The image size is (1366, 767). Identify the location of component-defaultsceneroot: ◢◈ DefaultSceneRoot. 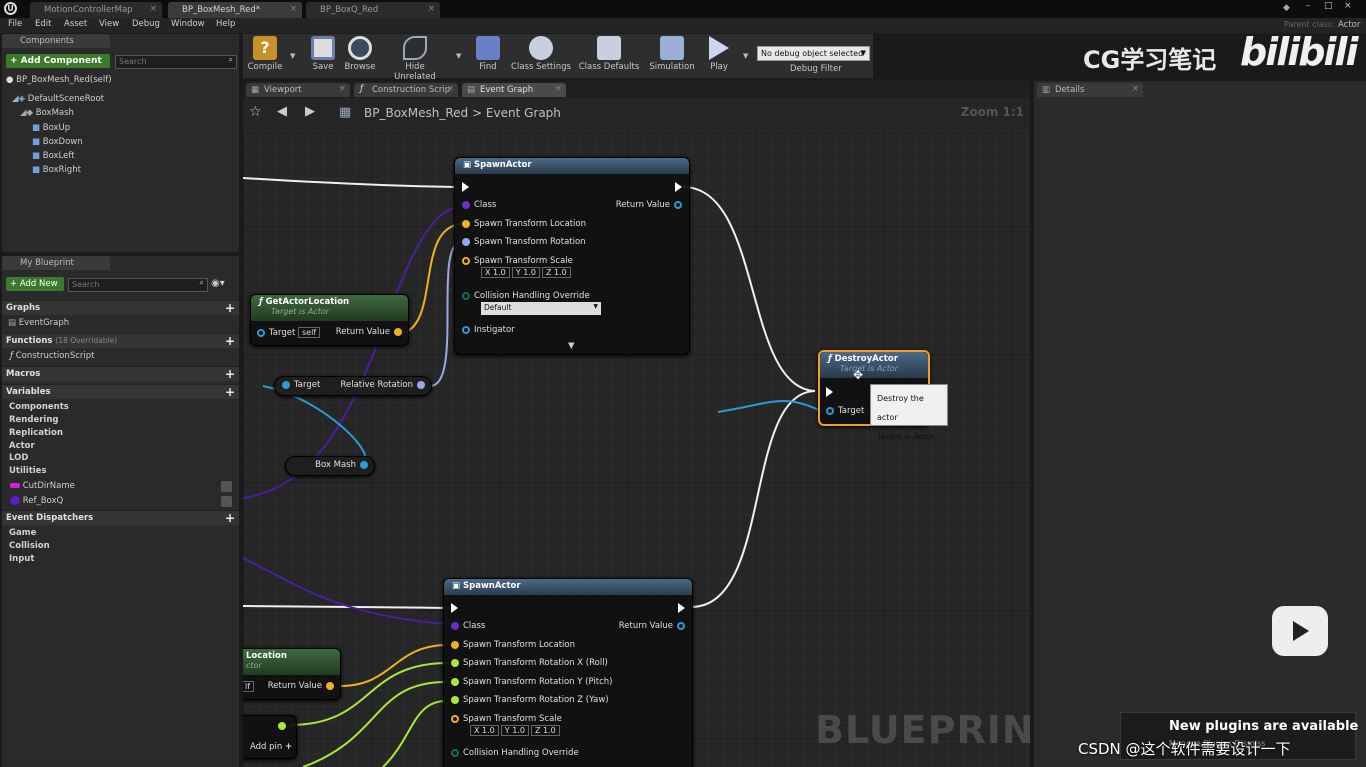
(58, 99).